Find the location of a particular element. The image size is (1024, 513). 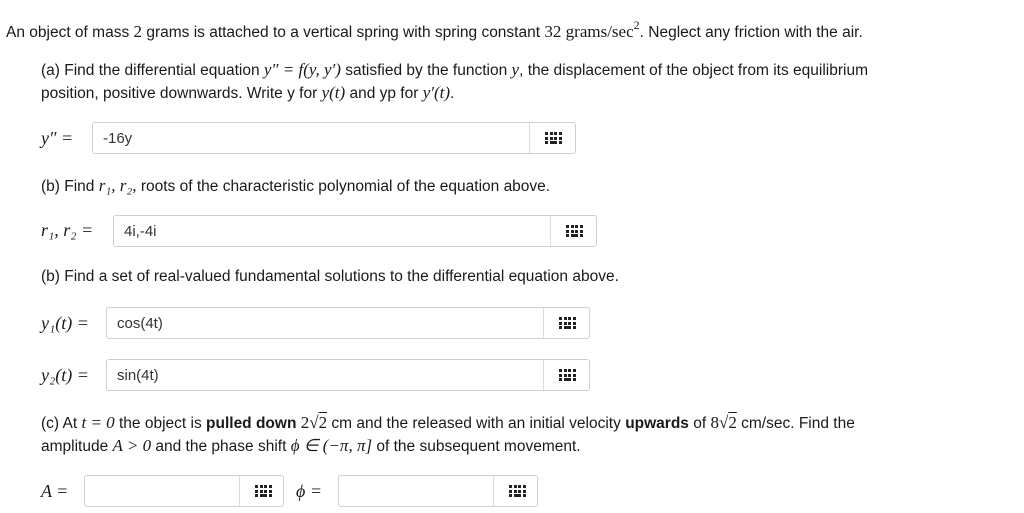

part-c-bold-upwards: upwards is located at coordinates (657, 423).